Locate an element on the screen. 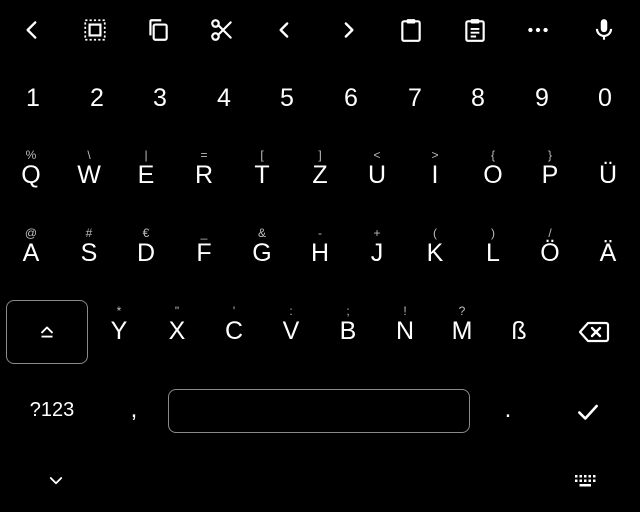  key-hint: ] is located at coordinates (320, 155).